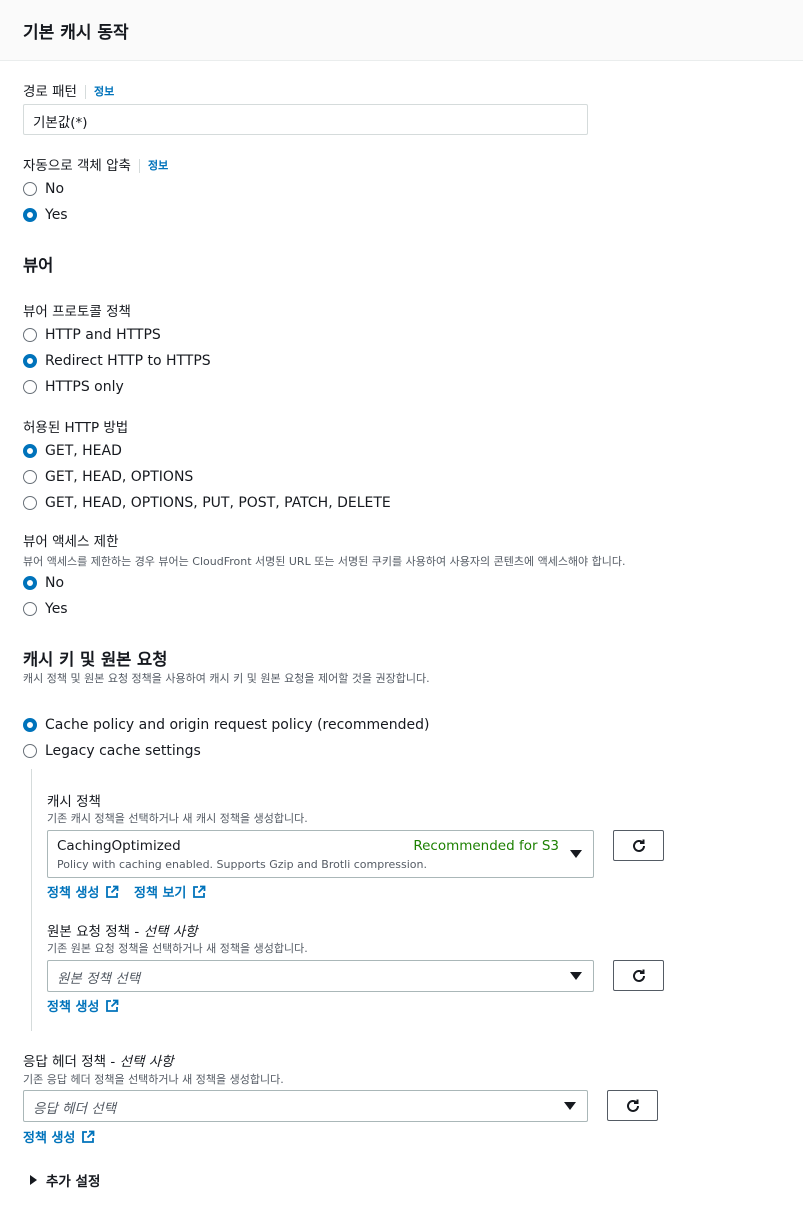 This screenshot has height=1214, width=803. I want to click on cache-policy-refresh-button, so click(638, 845).